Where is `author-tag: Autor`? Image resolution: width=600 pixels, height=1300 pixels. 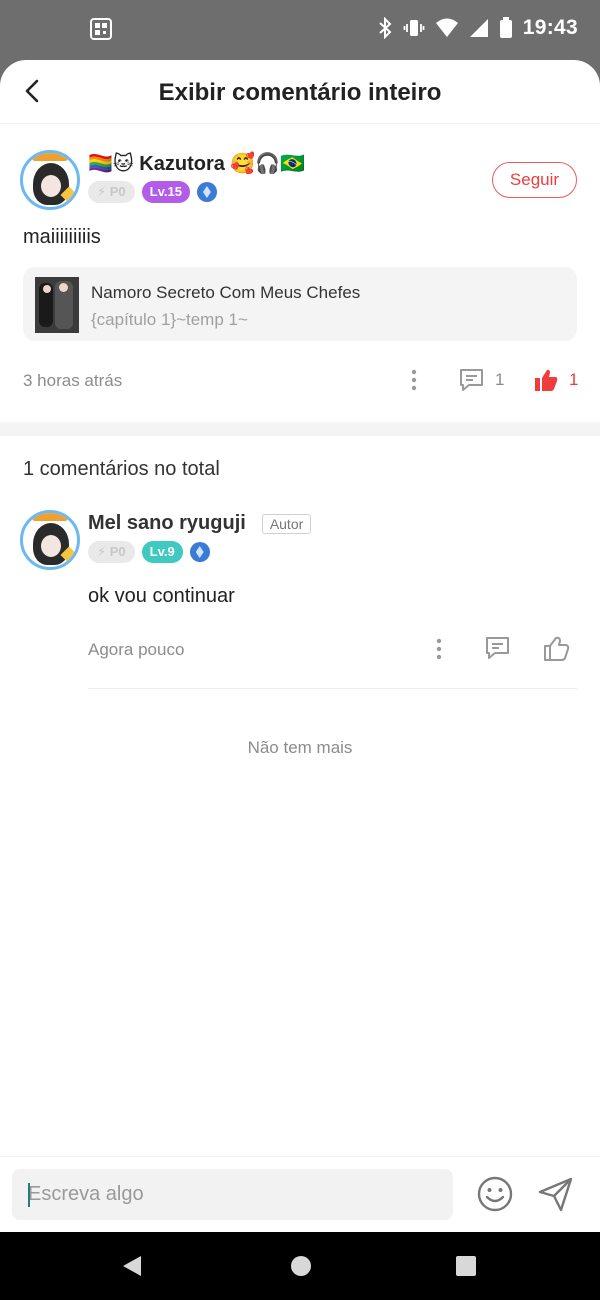
author-tag: Autor is located at coordinates (286, 523).